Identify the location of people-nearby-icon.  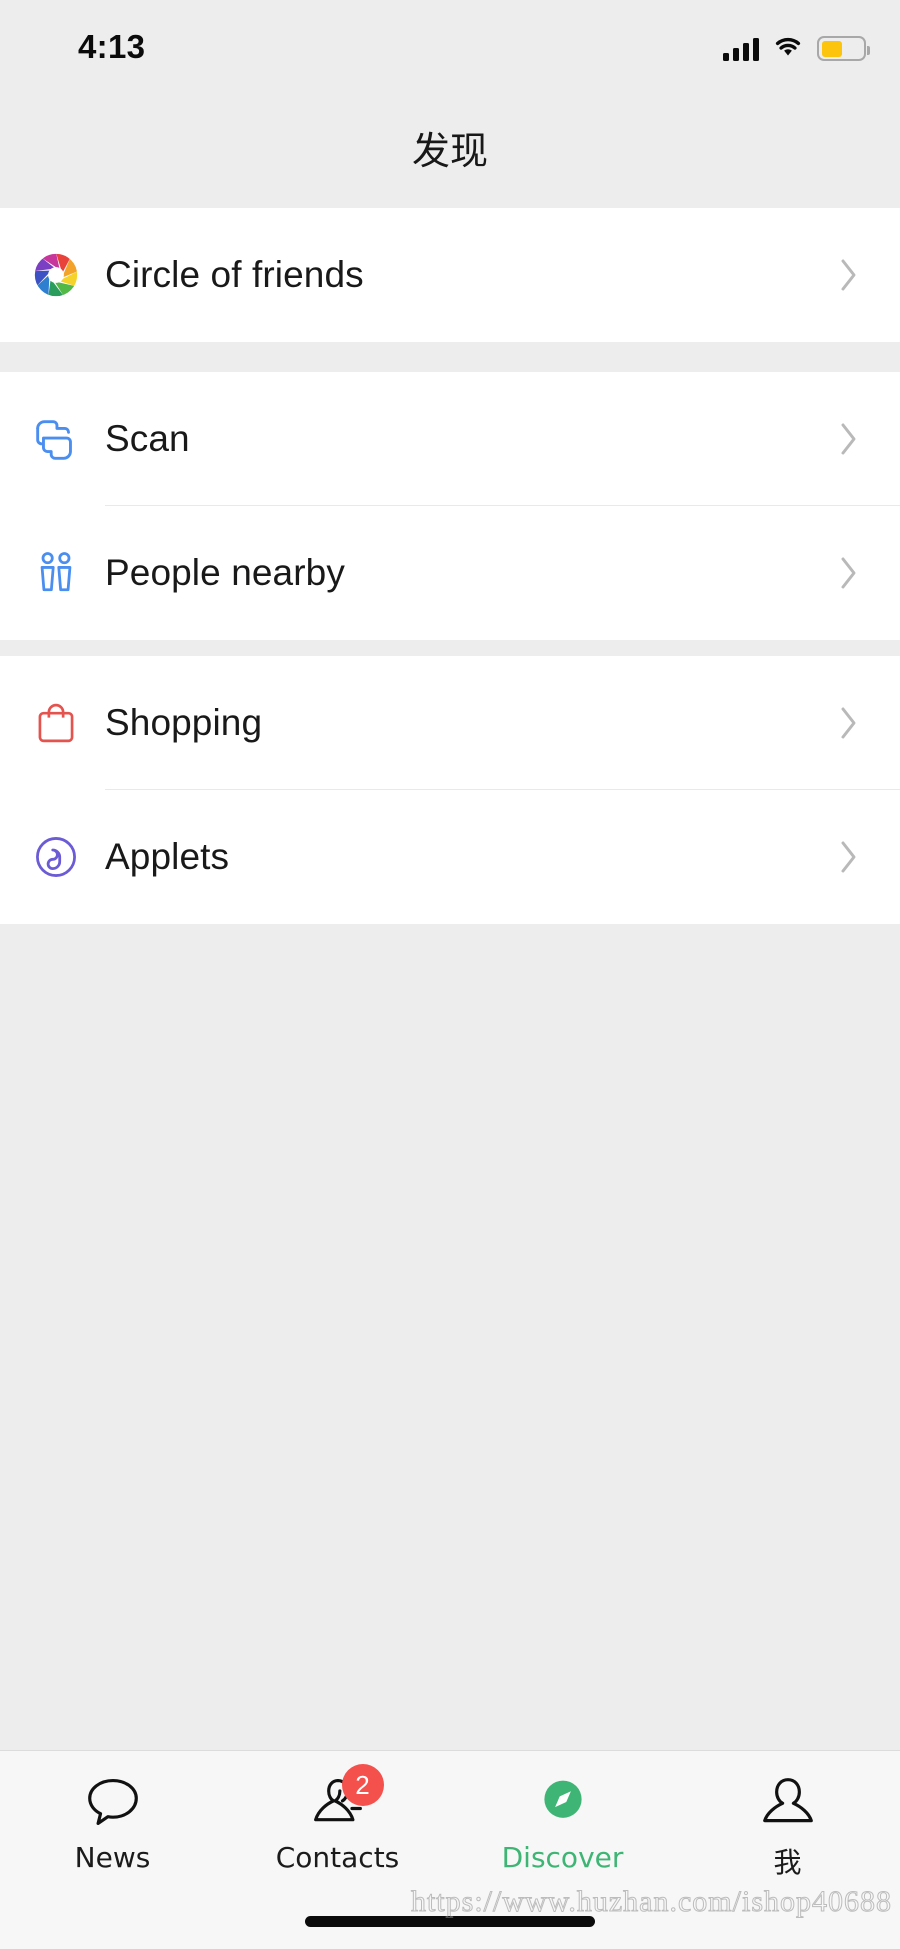
(56, 573).